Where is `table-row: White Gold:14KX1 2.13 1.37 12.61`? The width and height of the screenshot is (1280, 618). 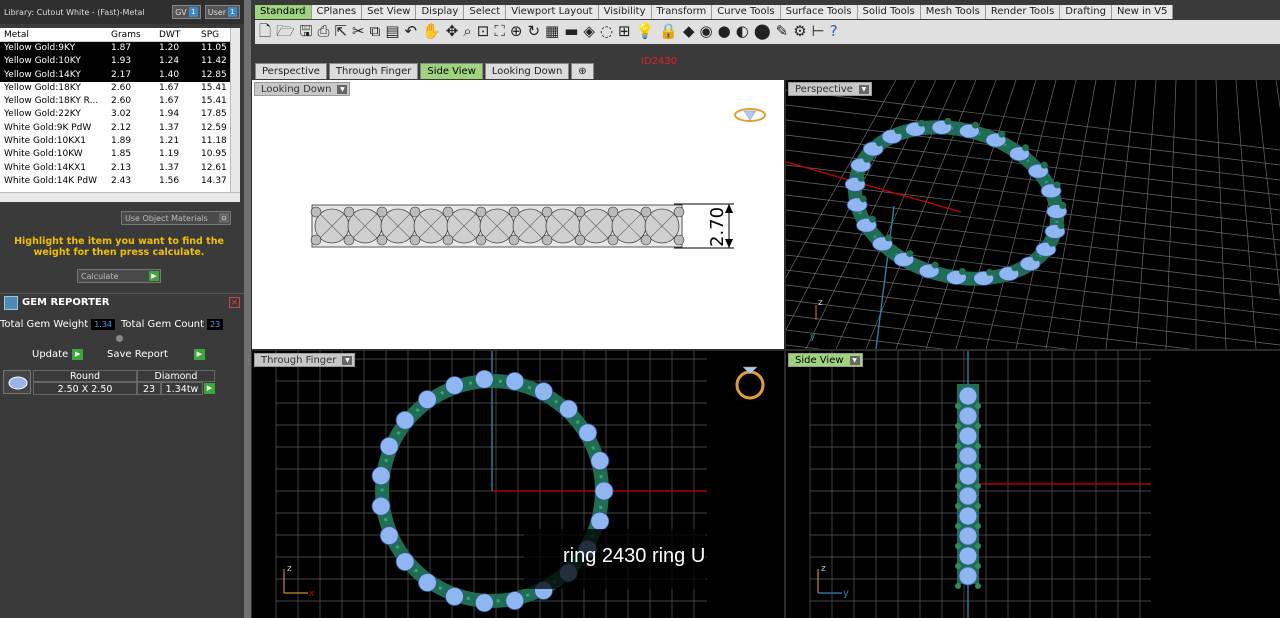
table-row: White Gold:14KX1 2.13 1.37 12.61 is located at coordinates (120, 168).